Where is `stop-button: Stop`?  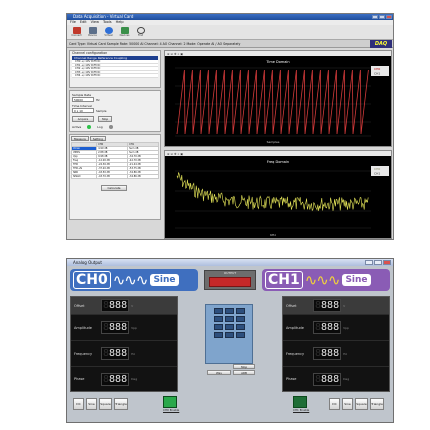
stop-button: Stop is located at coordinates (105, 119).